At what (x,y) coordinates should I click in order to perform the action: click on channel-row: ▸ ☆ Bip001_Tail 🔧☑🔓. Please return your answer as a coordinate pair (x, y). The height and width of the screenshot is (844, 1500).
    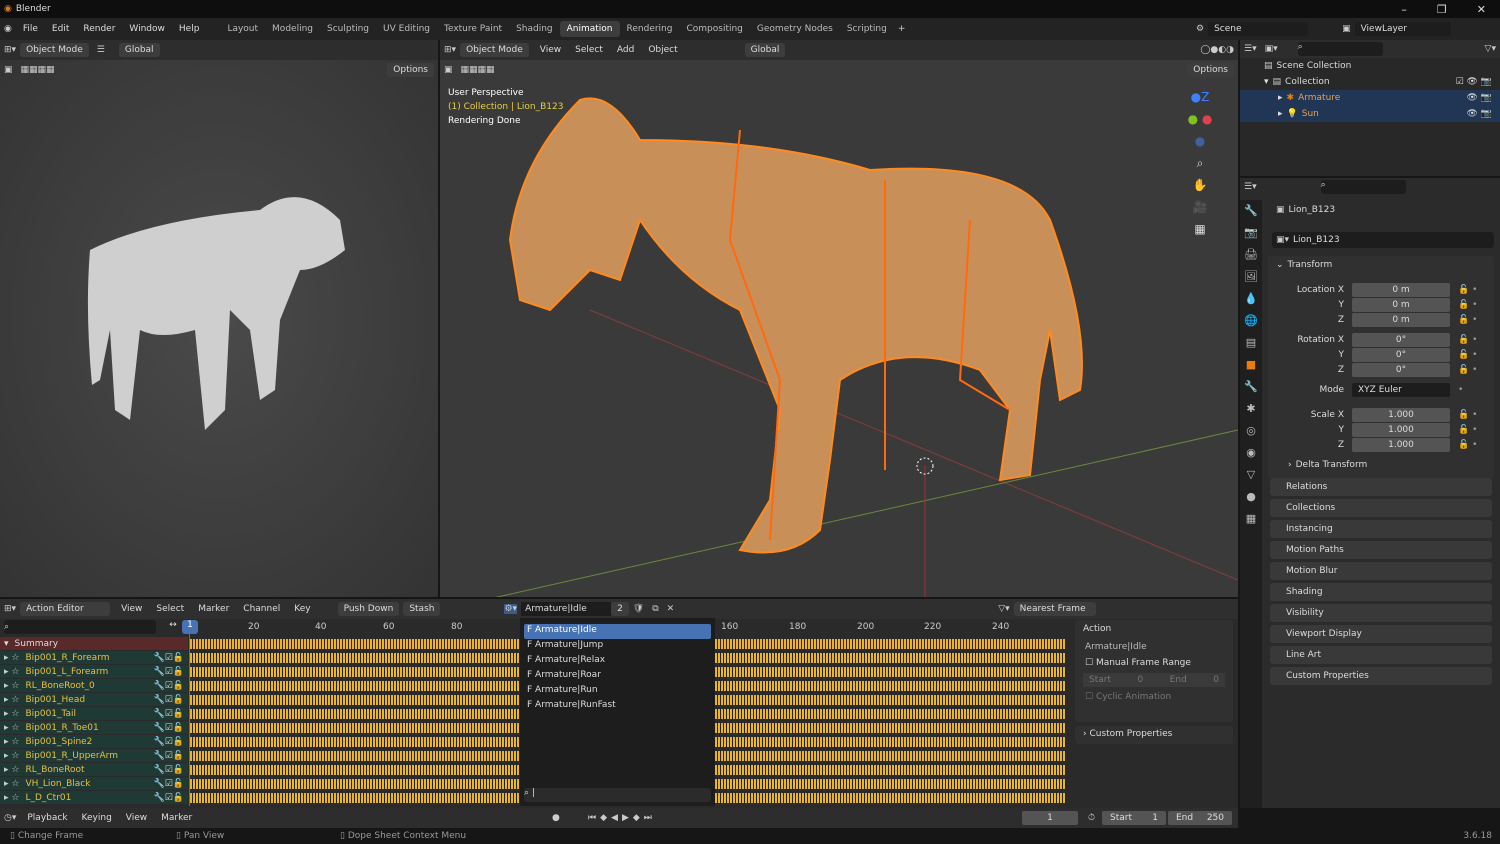
    Looking at the image, I should click on (94, 713).